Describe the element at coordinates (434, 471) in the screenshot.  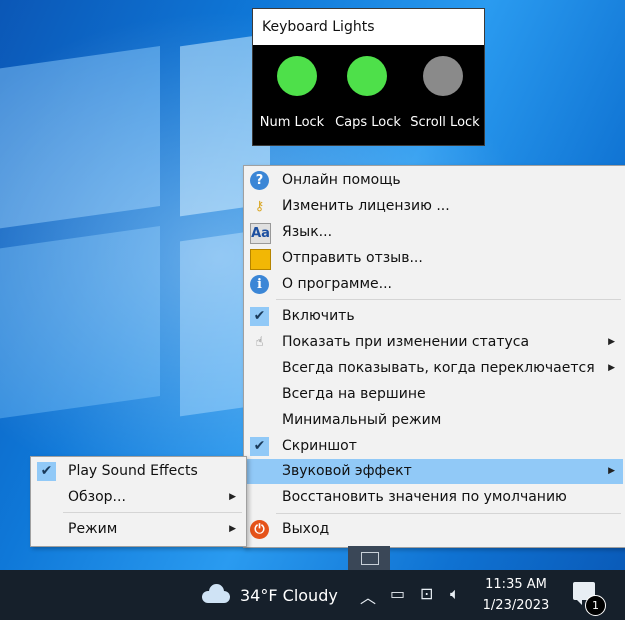
I see `menu-item-sound-effect: Звуковой эффект ▶` at that location.